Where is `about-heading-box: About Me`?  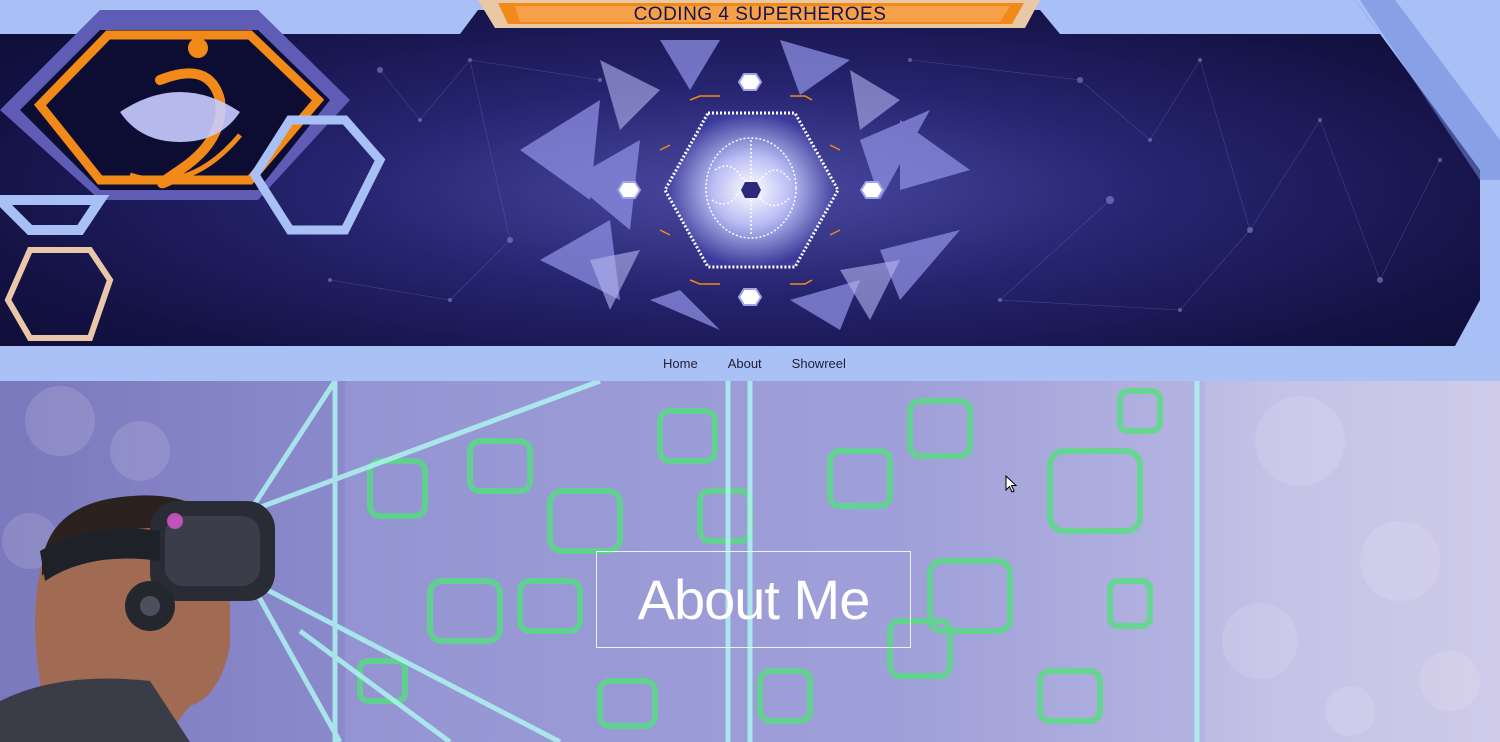 about-heading-box: About Me is located at coordinates (753, 599).